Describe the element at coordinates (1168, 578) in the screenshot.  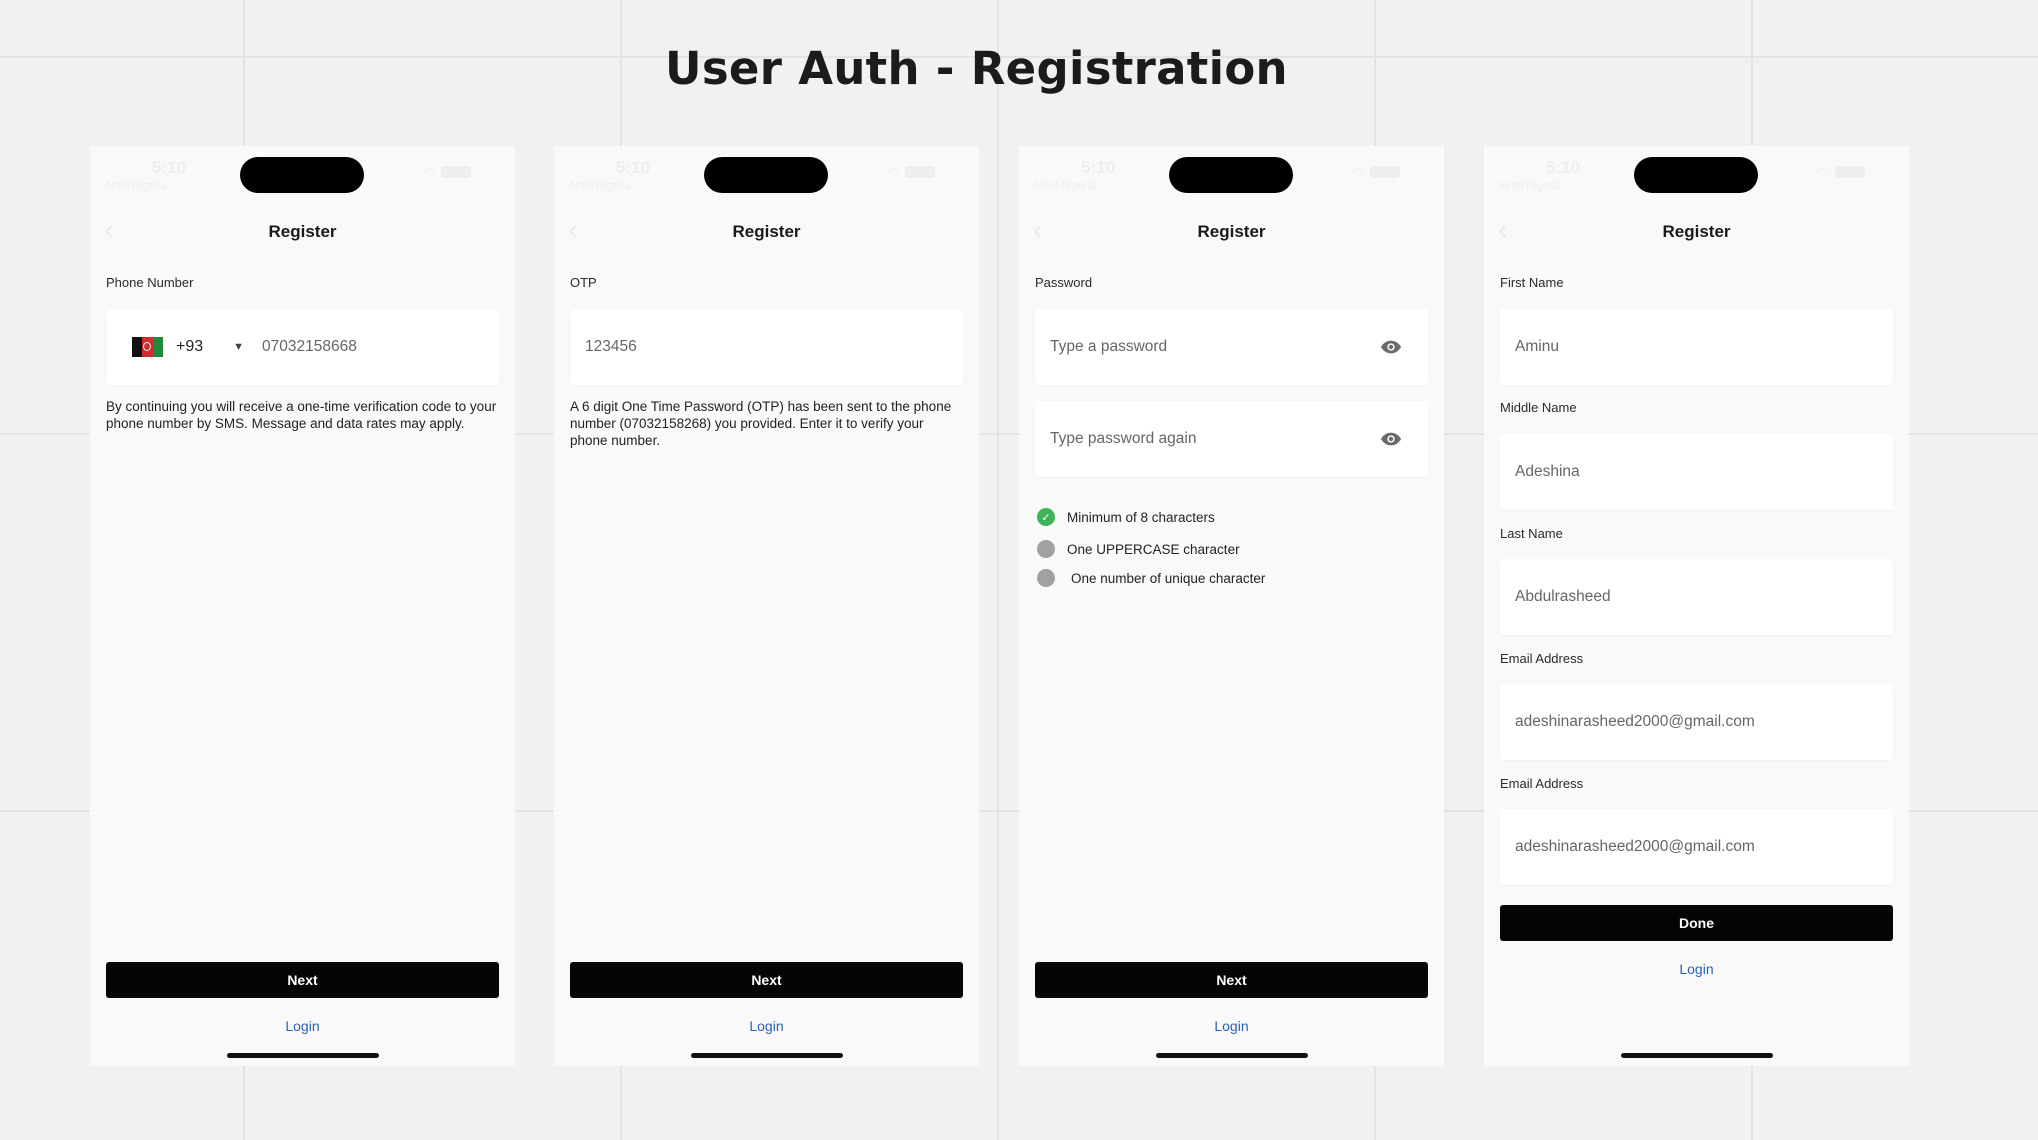
I see `rule-text: One number of unique character` at that location.